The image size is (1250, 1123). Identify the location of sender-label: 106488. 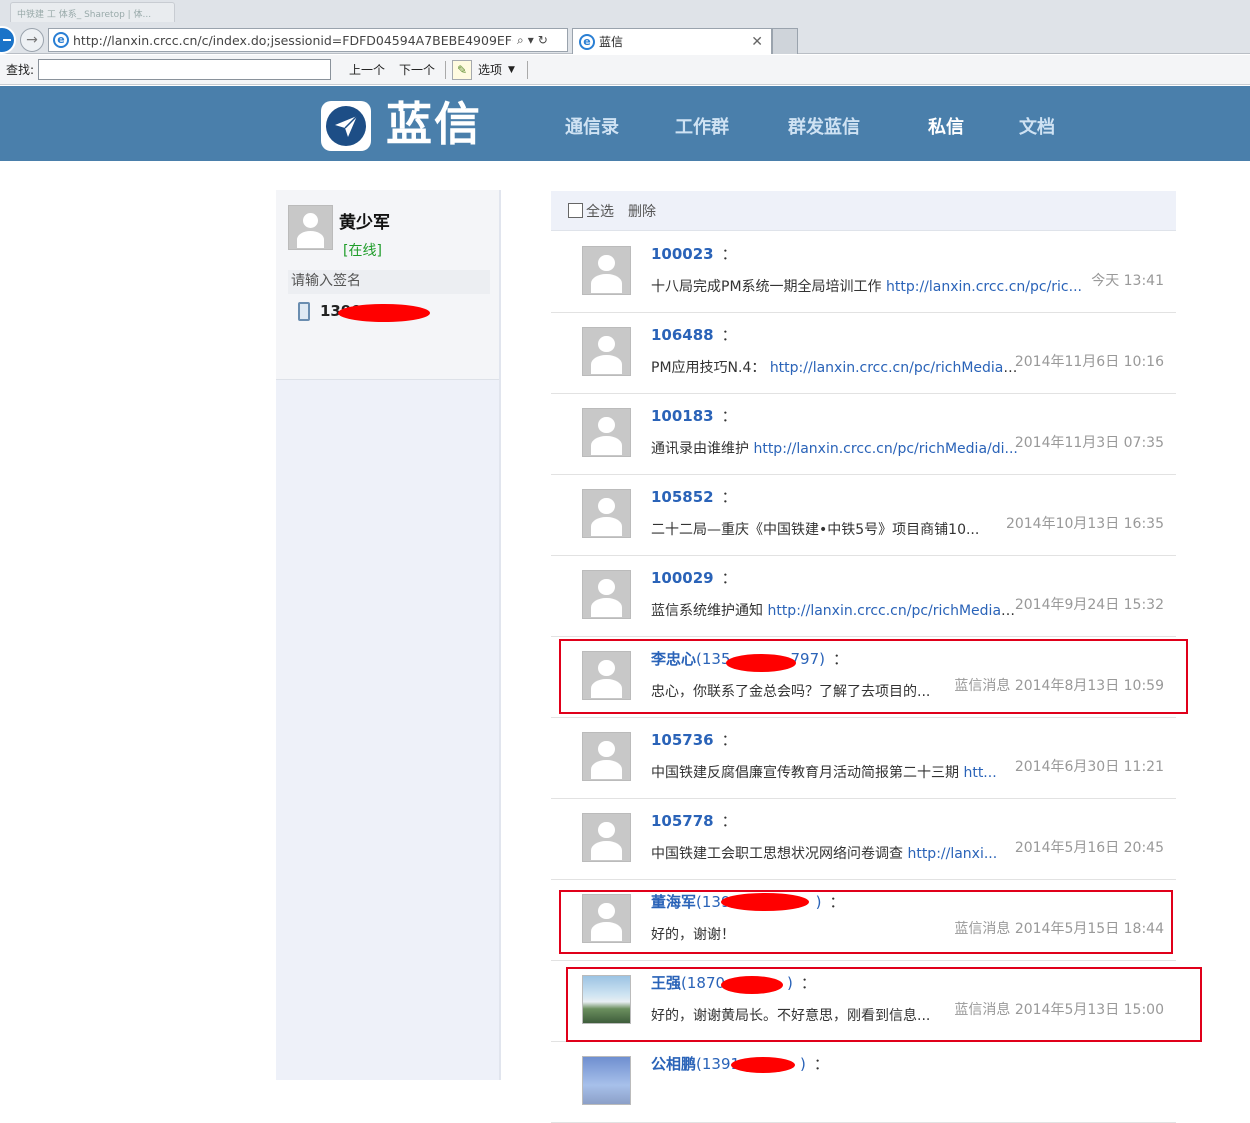
(682, 335).